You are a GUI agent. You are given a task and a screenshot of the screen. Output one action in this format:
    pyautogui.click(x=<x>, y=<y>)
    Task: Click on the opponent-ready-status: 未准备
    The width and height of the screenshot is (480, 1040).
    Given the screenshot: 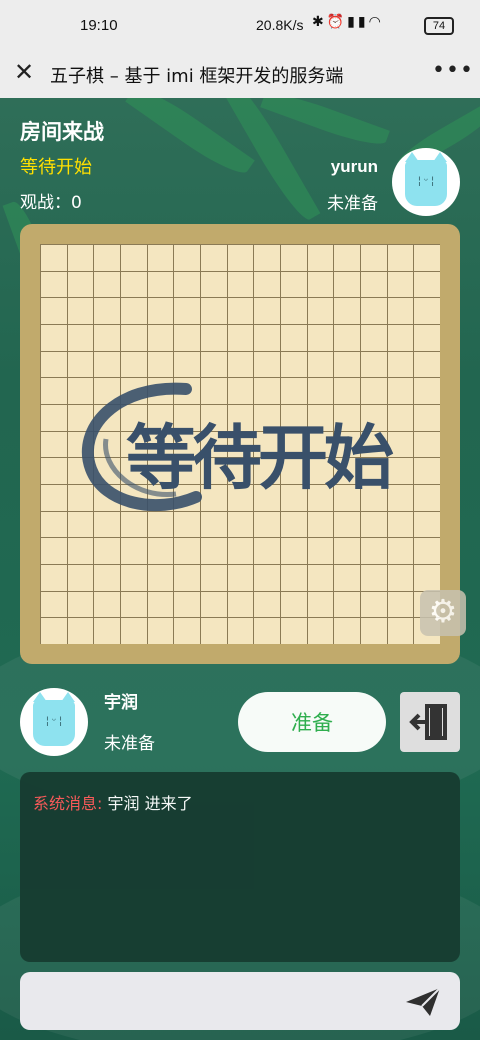 What is the action you would take?
    pyautogui.click(x=352, y=204)
    